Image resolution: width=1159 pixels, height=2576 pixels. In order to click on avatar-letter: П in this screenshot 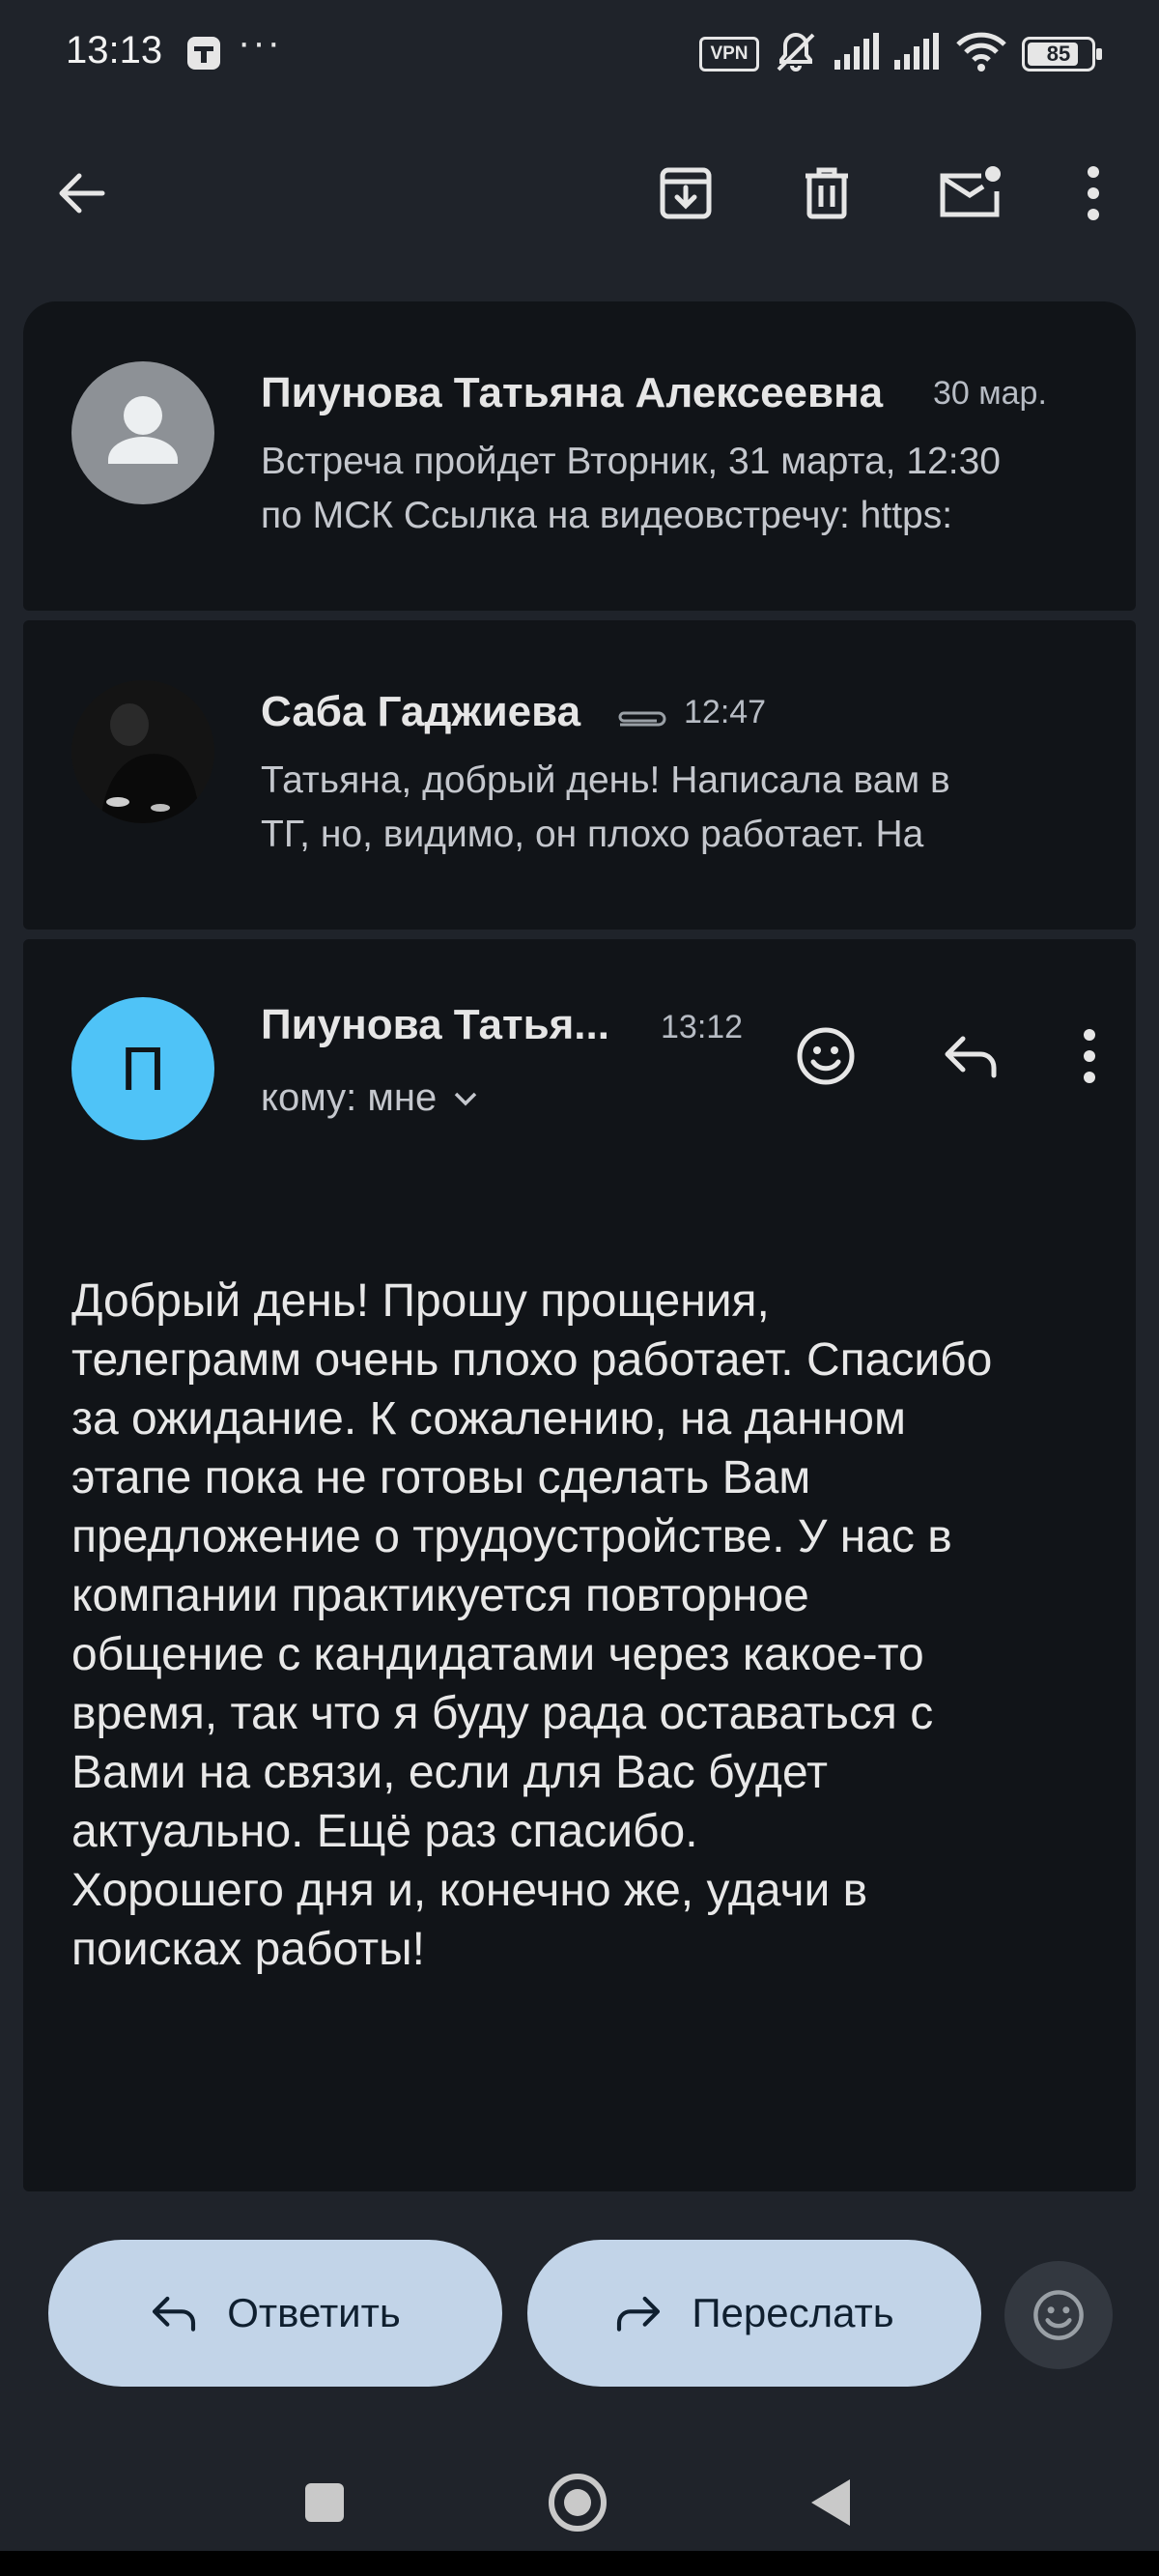, I will do `click(143, 1069)`.